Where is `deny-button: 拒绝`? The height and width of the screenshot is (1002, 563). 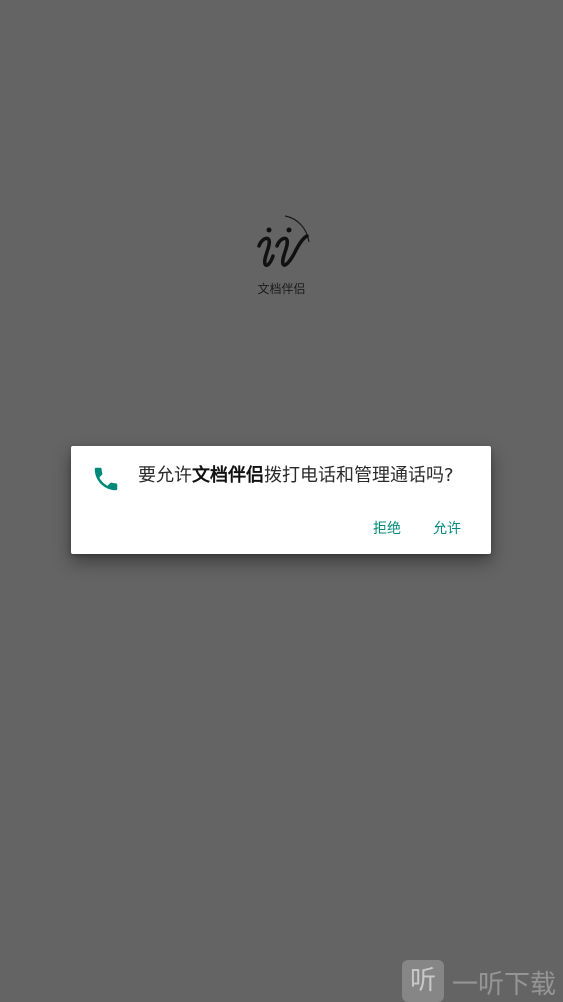
deny-button: 拒绝 is located at coordinates (387, 528).